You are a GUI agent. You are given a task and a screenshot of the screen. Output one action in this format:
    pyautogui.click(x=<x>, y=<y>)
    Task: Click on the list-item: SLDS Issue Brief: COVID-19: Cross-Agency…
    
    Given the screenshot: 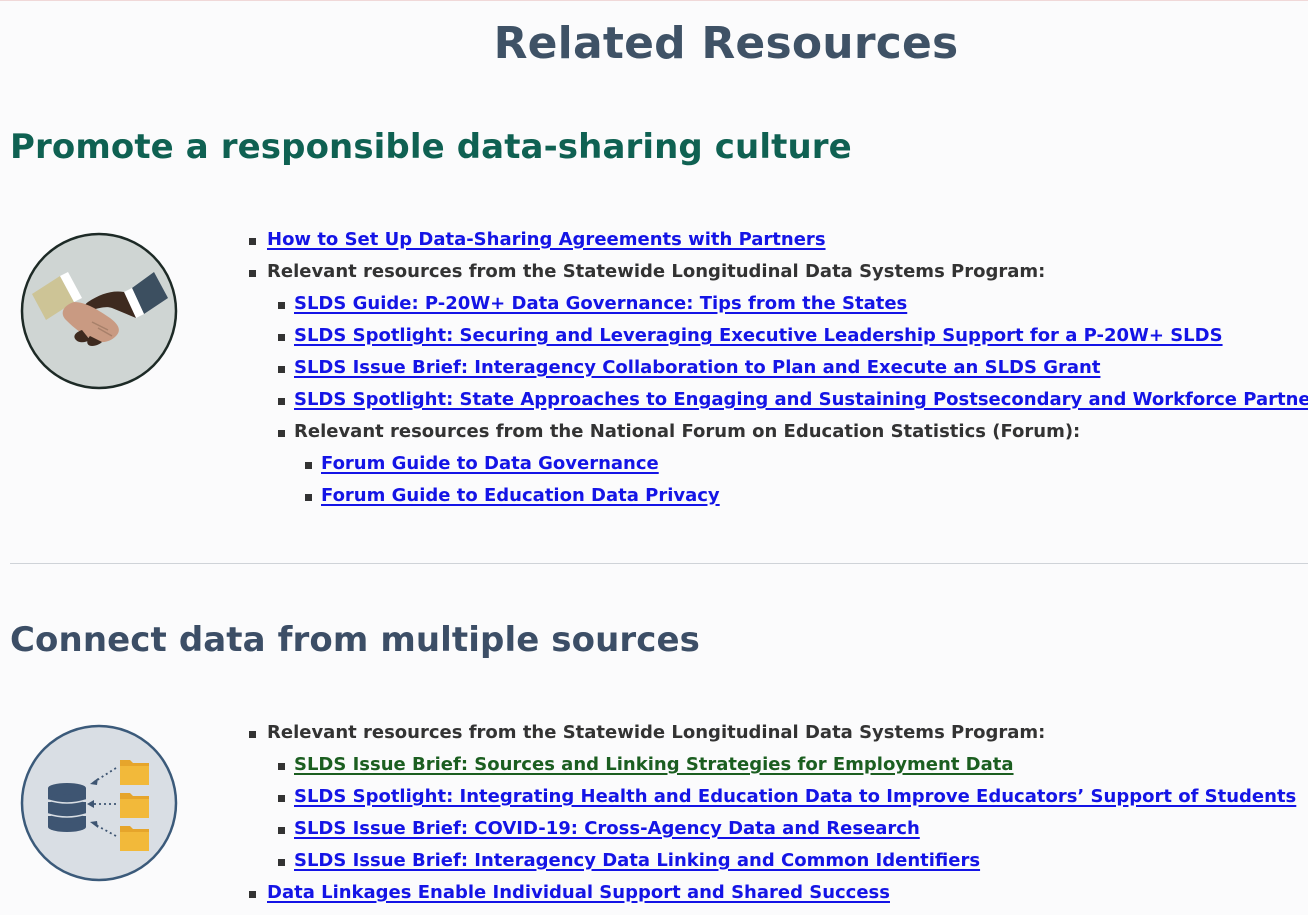 What is the action you would take?
    pyautogui.click(x=778, y=831)
    